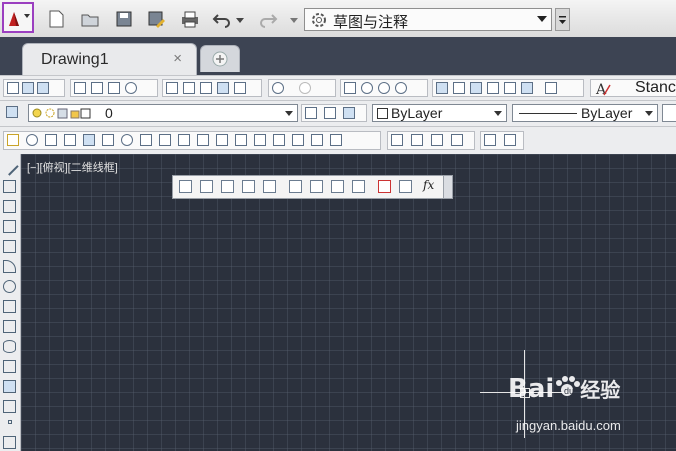 Image resolution: width=676 pixels, height=451 pixels. What do you see at coordinates (190, 19) in the screenshot?
I see `print-icon` at bounding box center [190, 19].